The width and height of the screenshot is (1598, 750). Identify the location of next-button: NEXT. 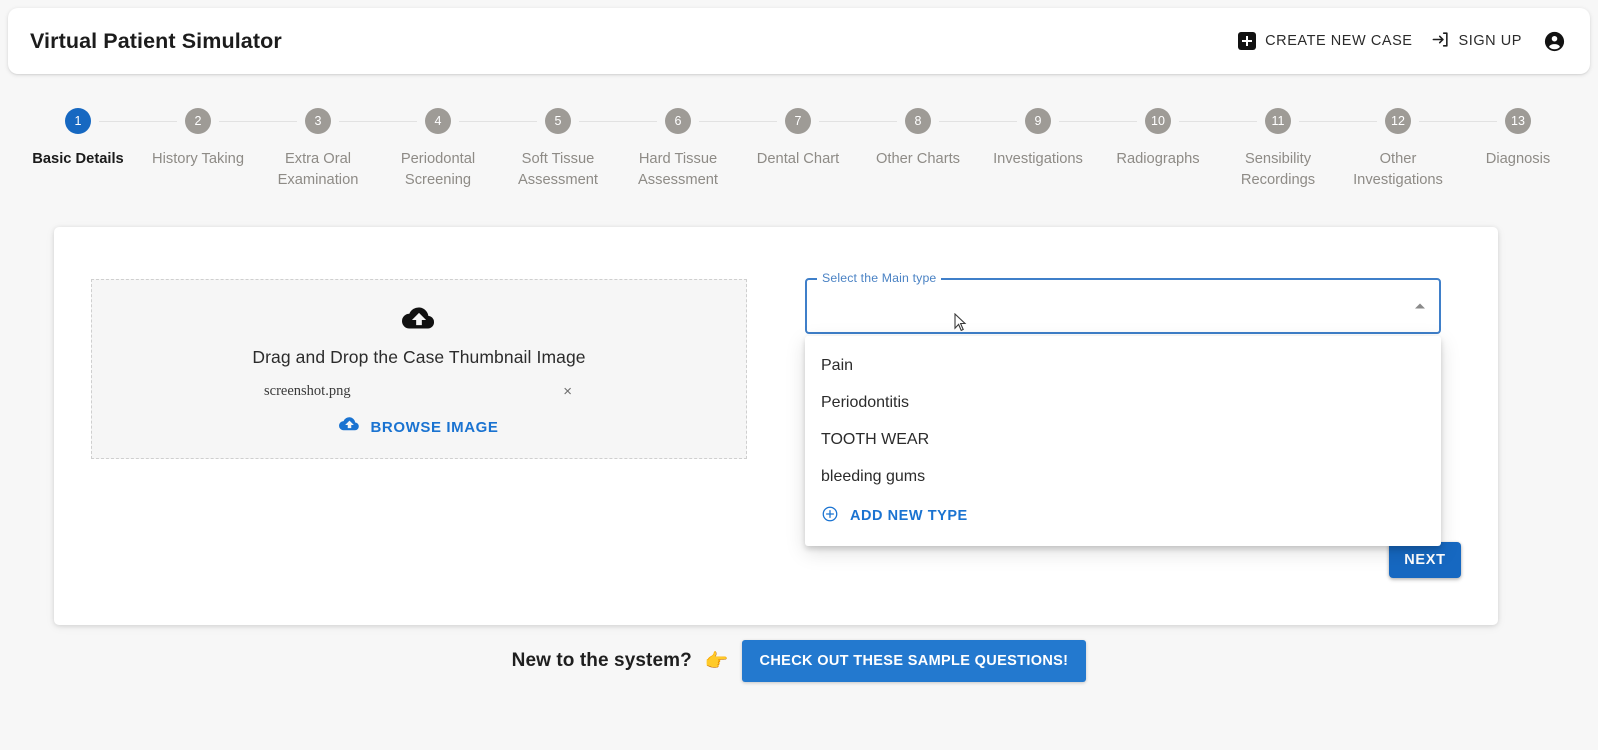
(1425, 560).